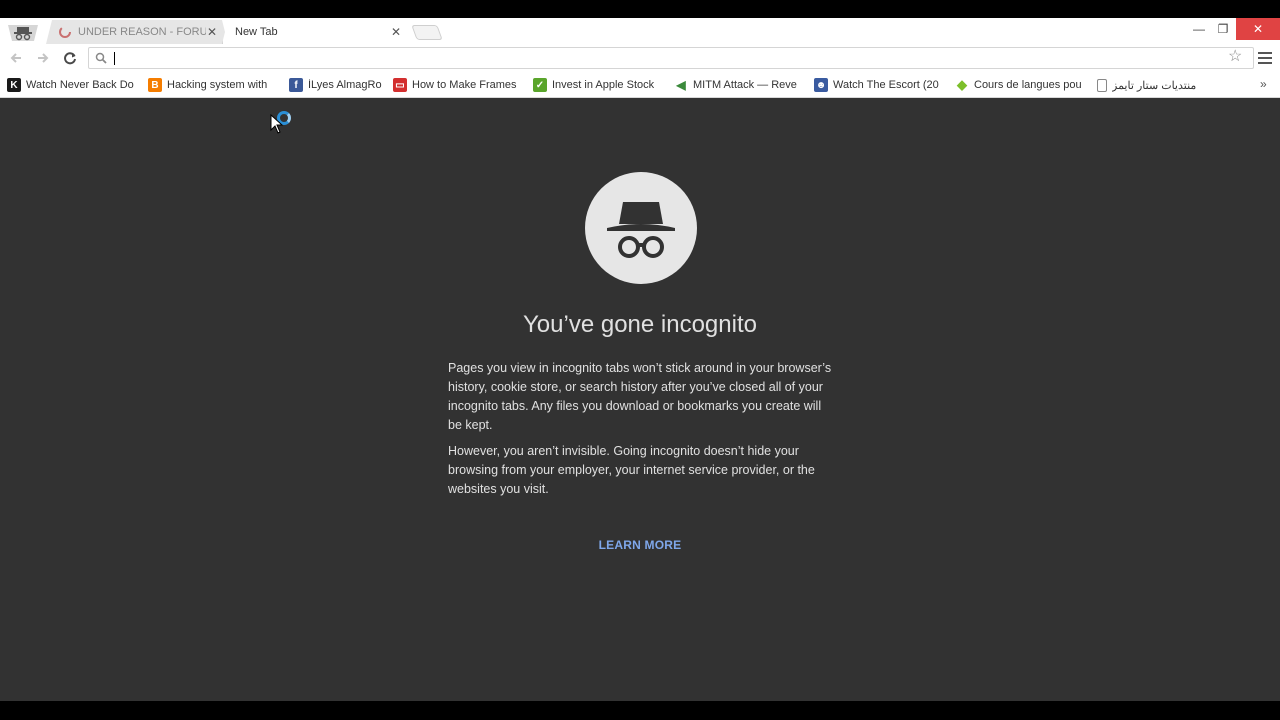  I want to click on tab-title: UNDER REASON - FORUM, so click(142, 32).